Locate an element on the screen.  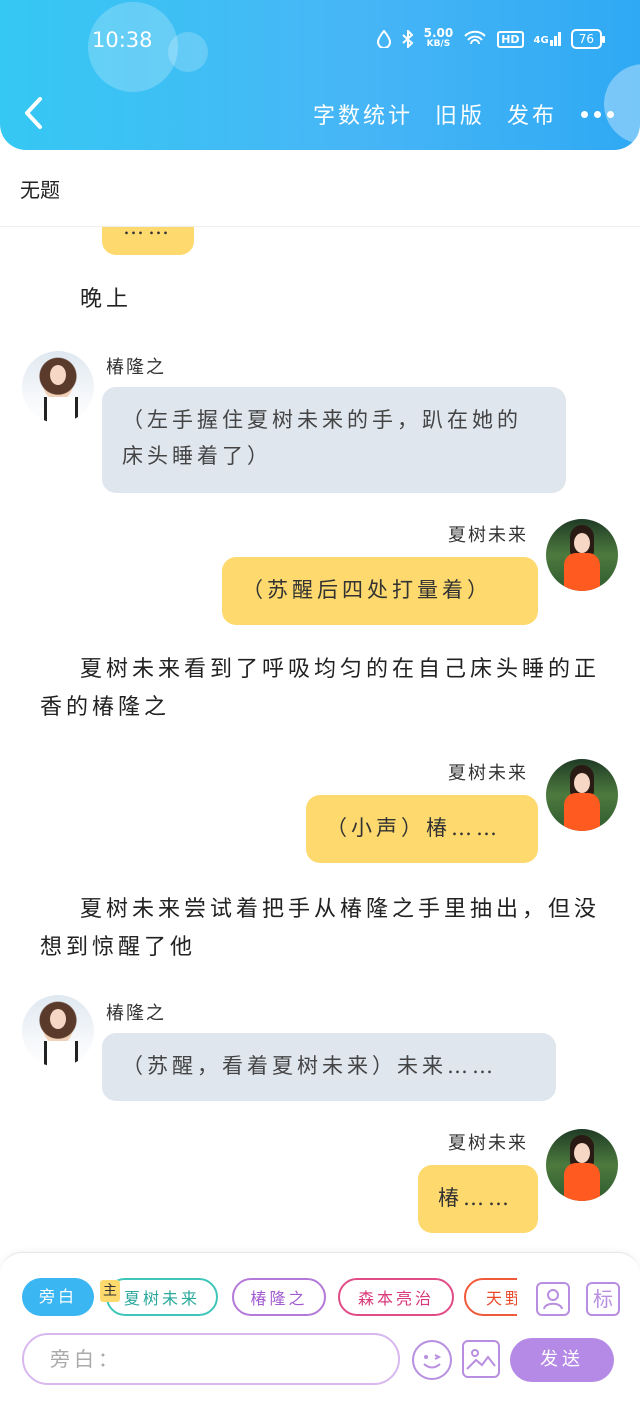
signal-icon: 4G is located at coordinates (547, 39).